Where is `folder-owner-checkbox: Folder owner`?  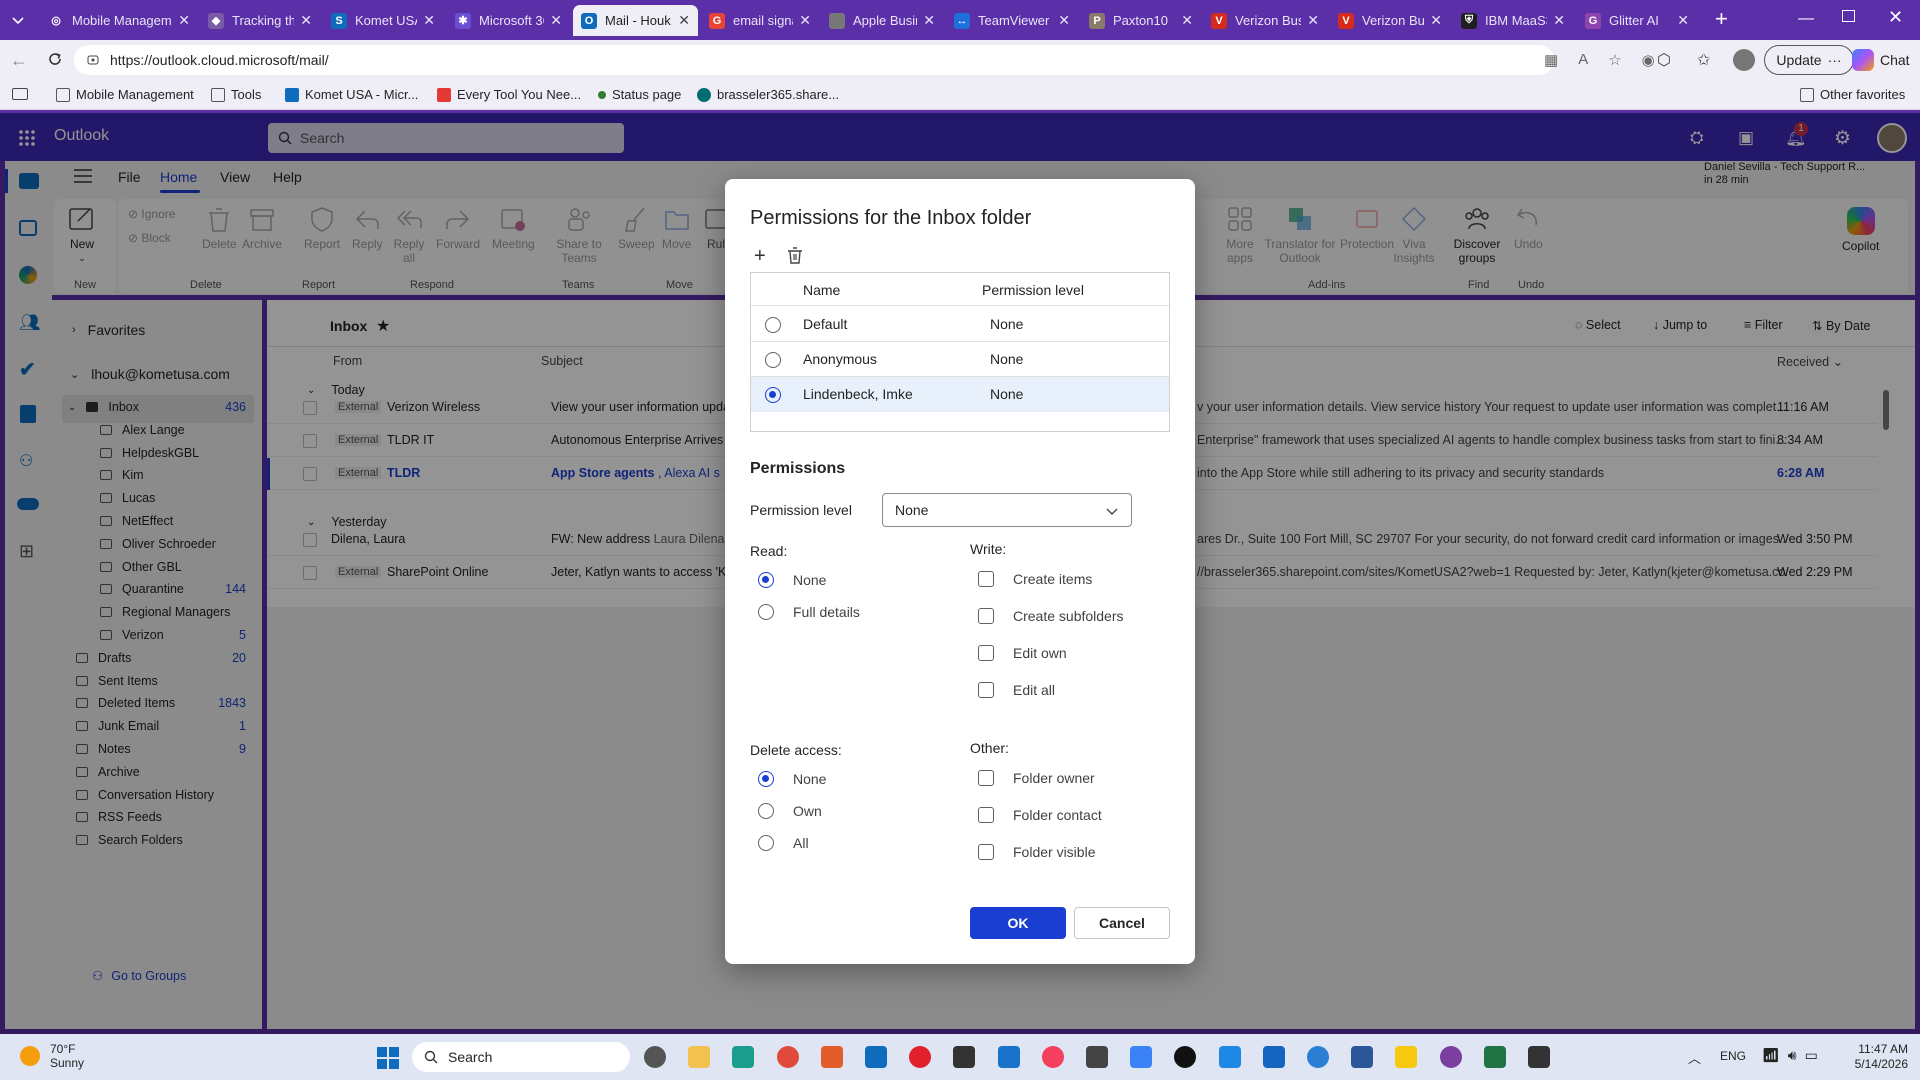
folder-owner-checkbox: Folder owner is located at coordinates (1036, 778).